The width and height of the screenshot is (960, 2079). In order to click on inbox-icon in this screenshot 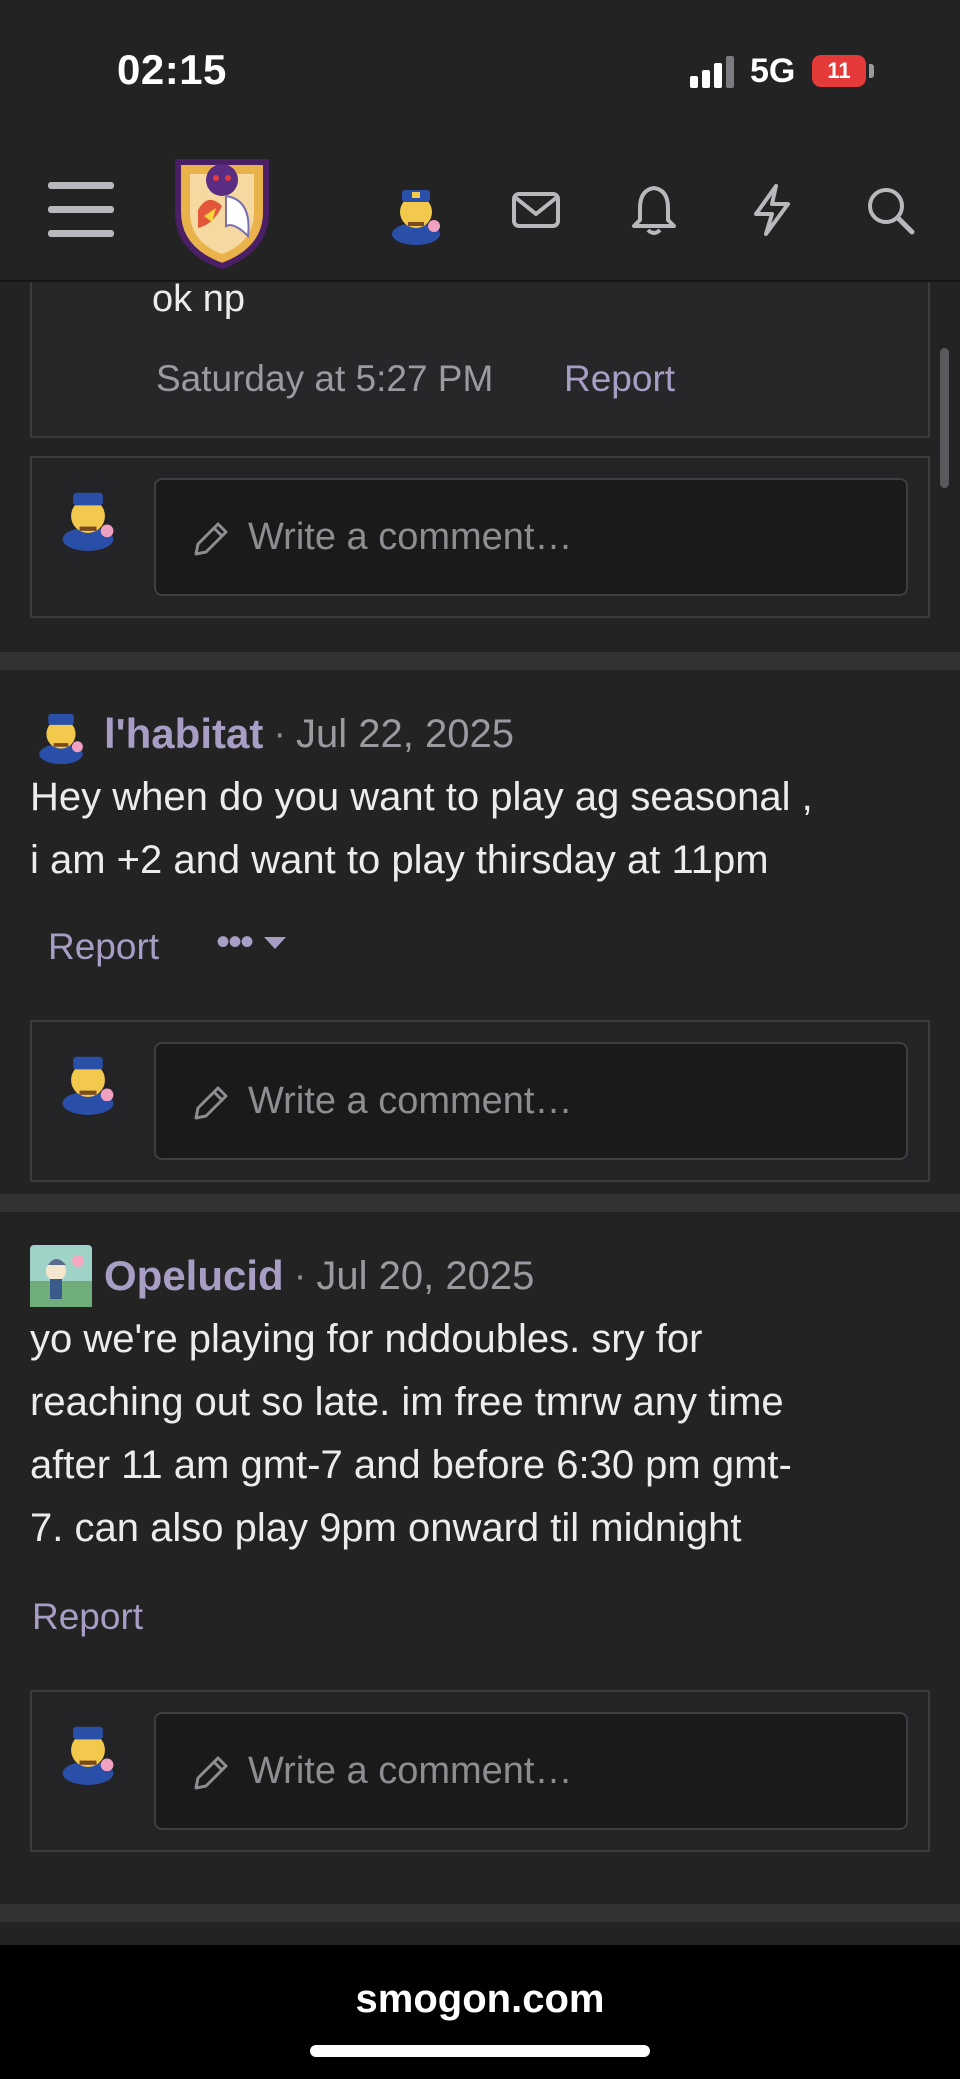, I will do `click(536, 210)`.